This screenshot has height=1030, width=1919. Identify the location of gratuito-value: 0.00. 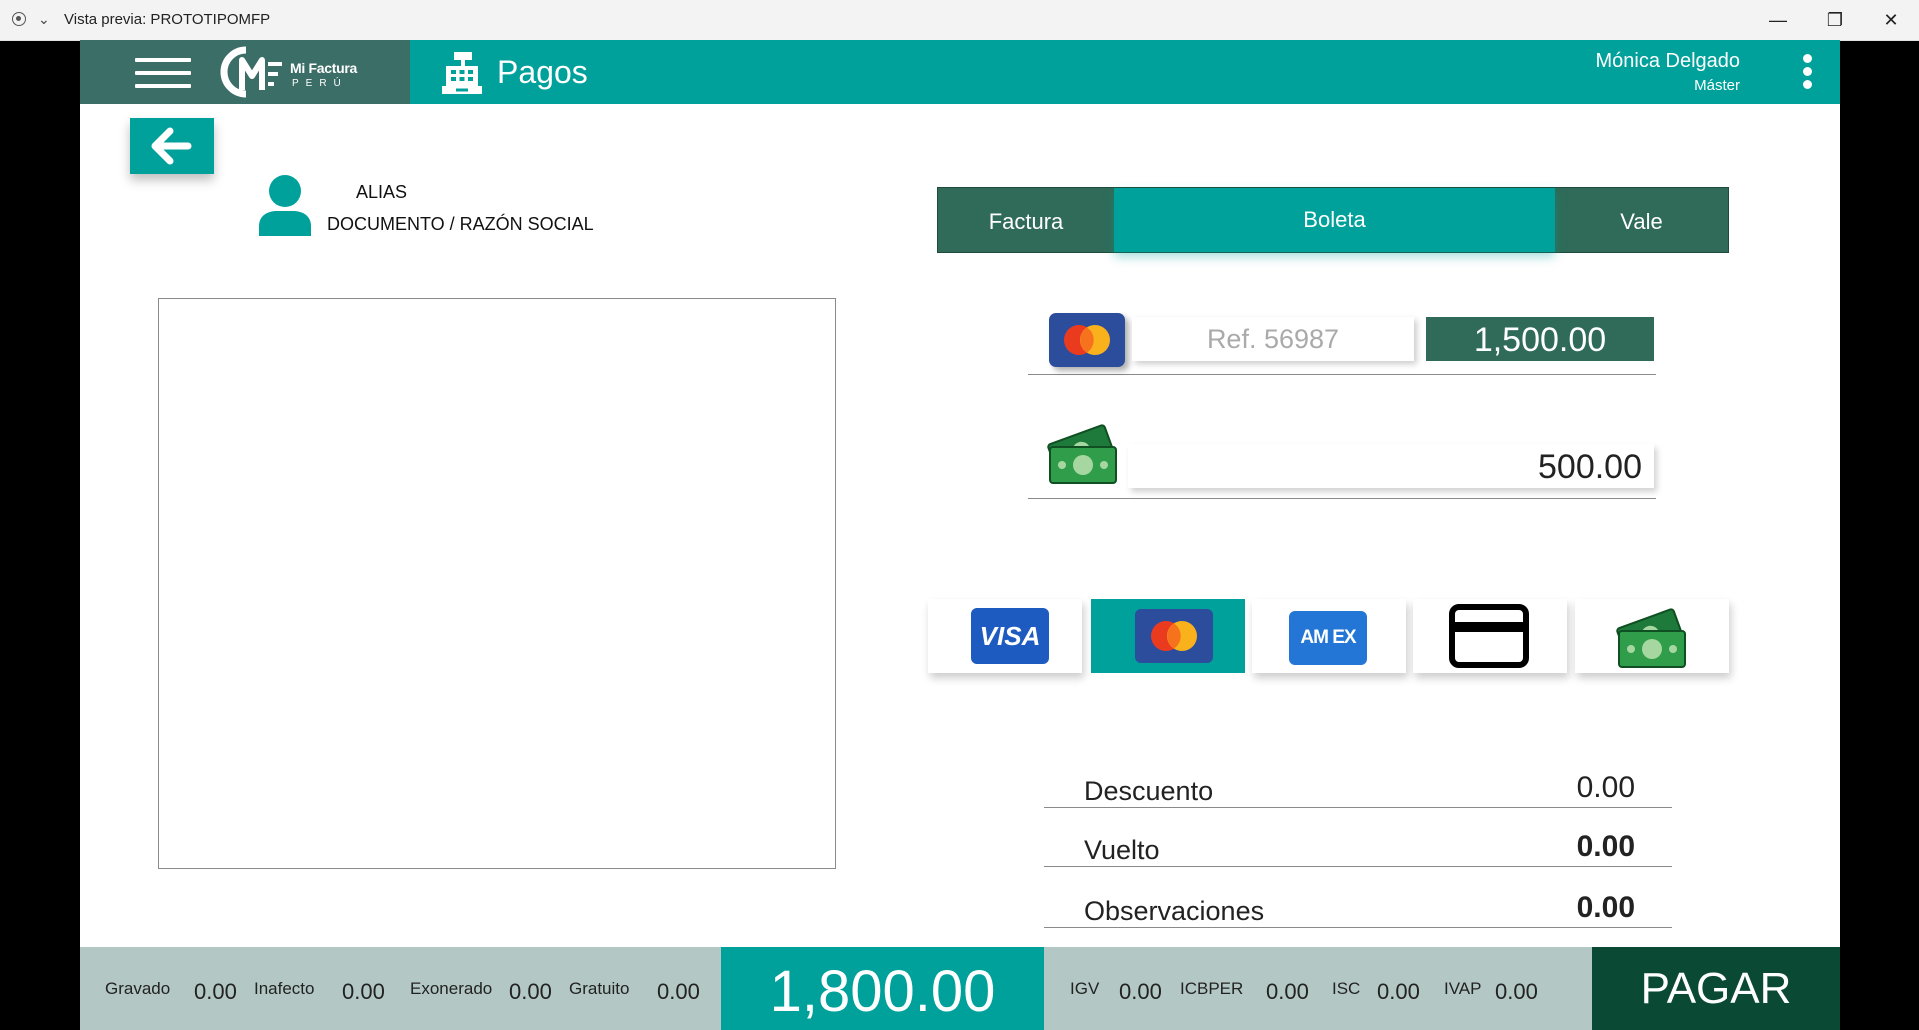
(678, 991).